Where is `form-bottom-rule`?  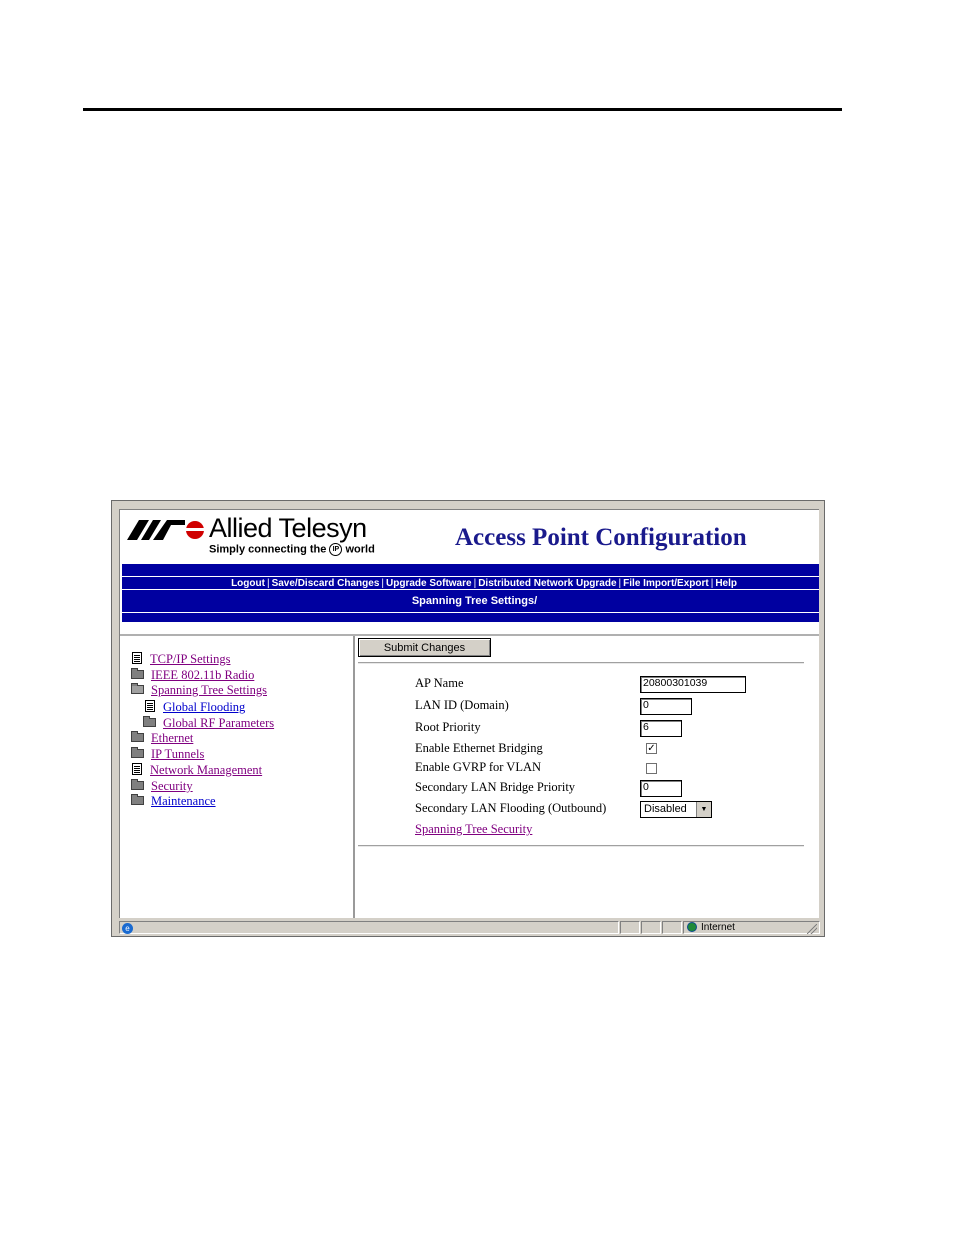 form-bottom-rule is located at coordinates (581, 846).